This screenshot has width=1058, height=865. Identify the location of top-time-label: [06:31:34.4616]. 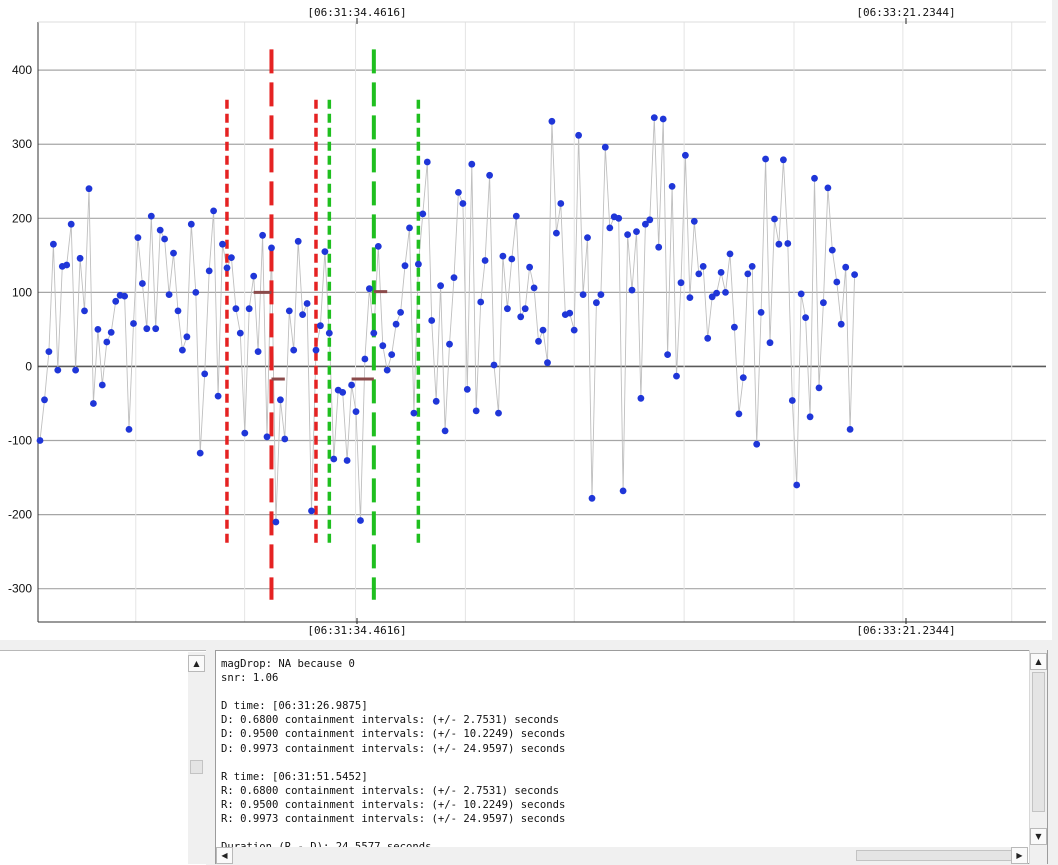
(356, 12).